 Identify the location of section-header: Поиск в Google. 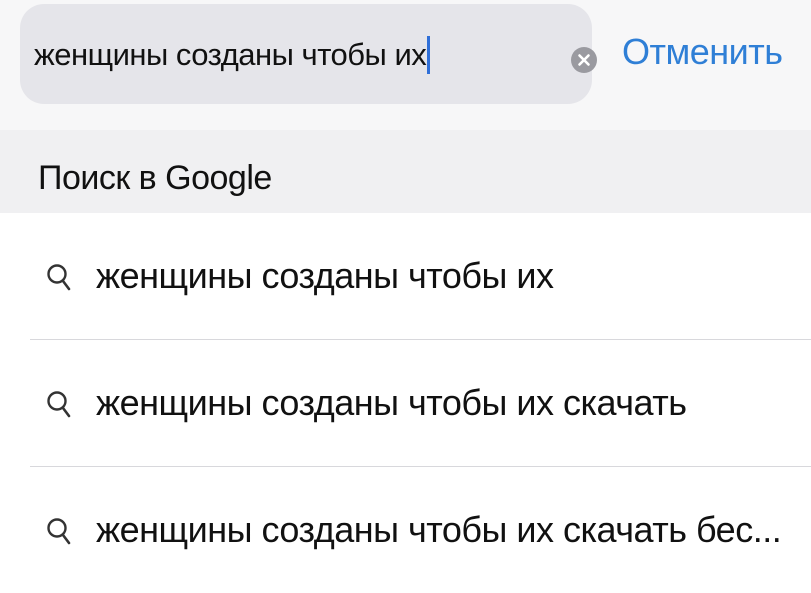
(405, 171).